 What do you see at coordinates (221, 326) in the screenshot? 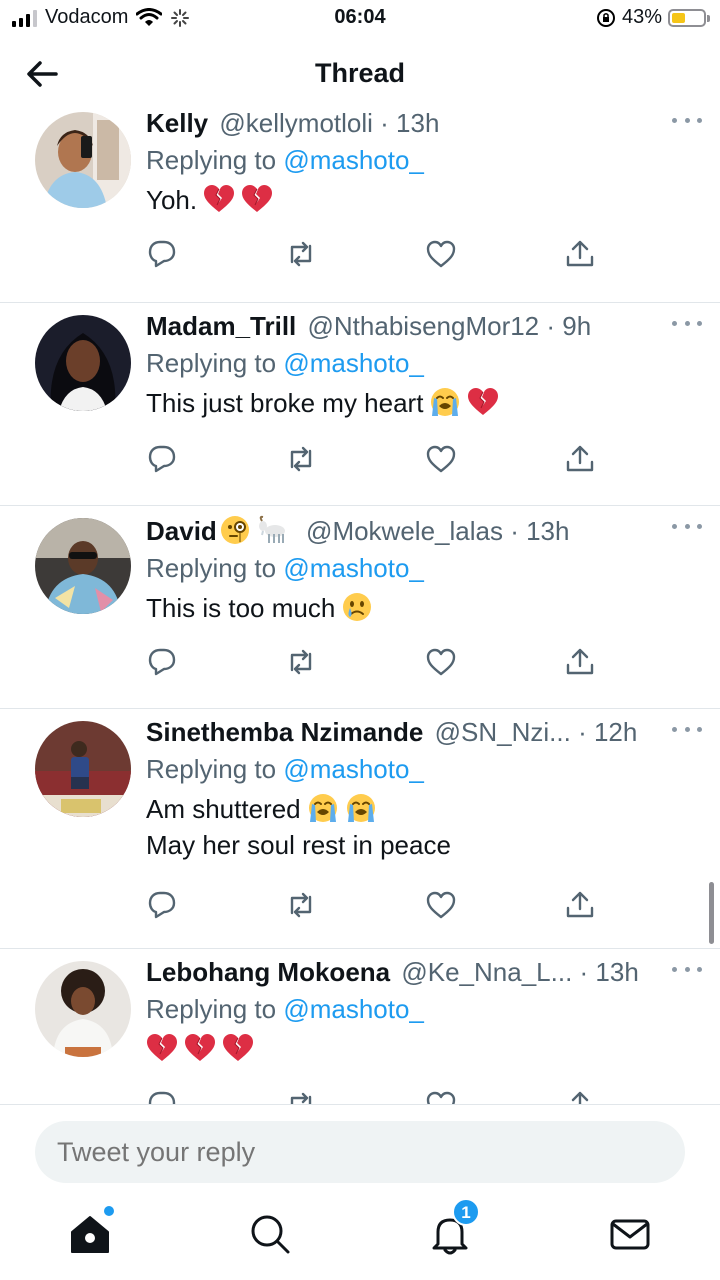
I see `author-name: Madam_Trill` at bounding box center [221, 326].